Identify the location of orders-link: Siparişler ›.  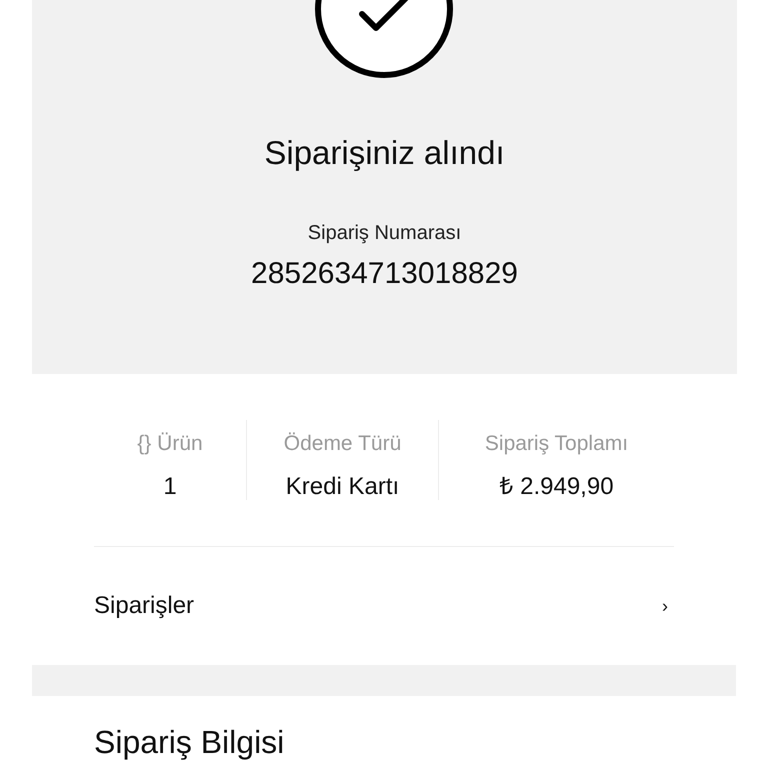
(384, 606).